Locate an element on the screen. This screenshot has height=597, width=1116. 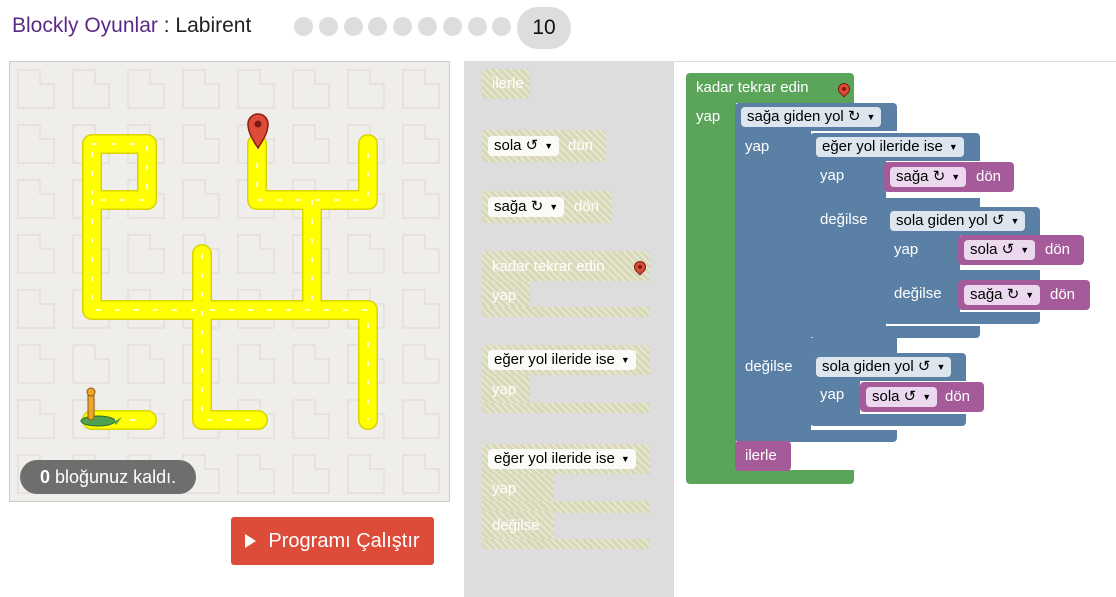
move-forward-block: ilerle is located at coordinates (763, 456).